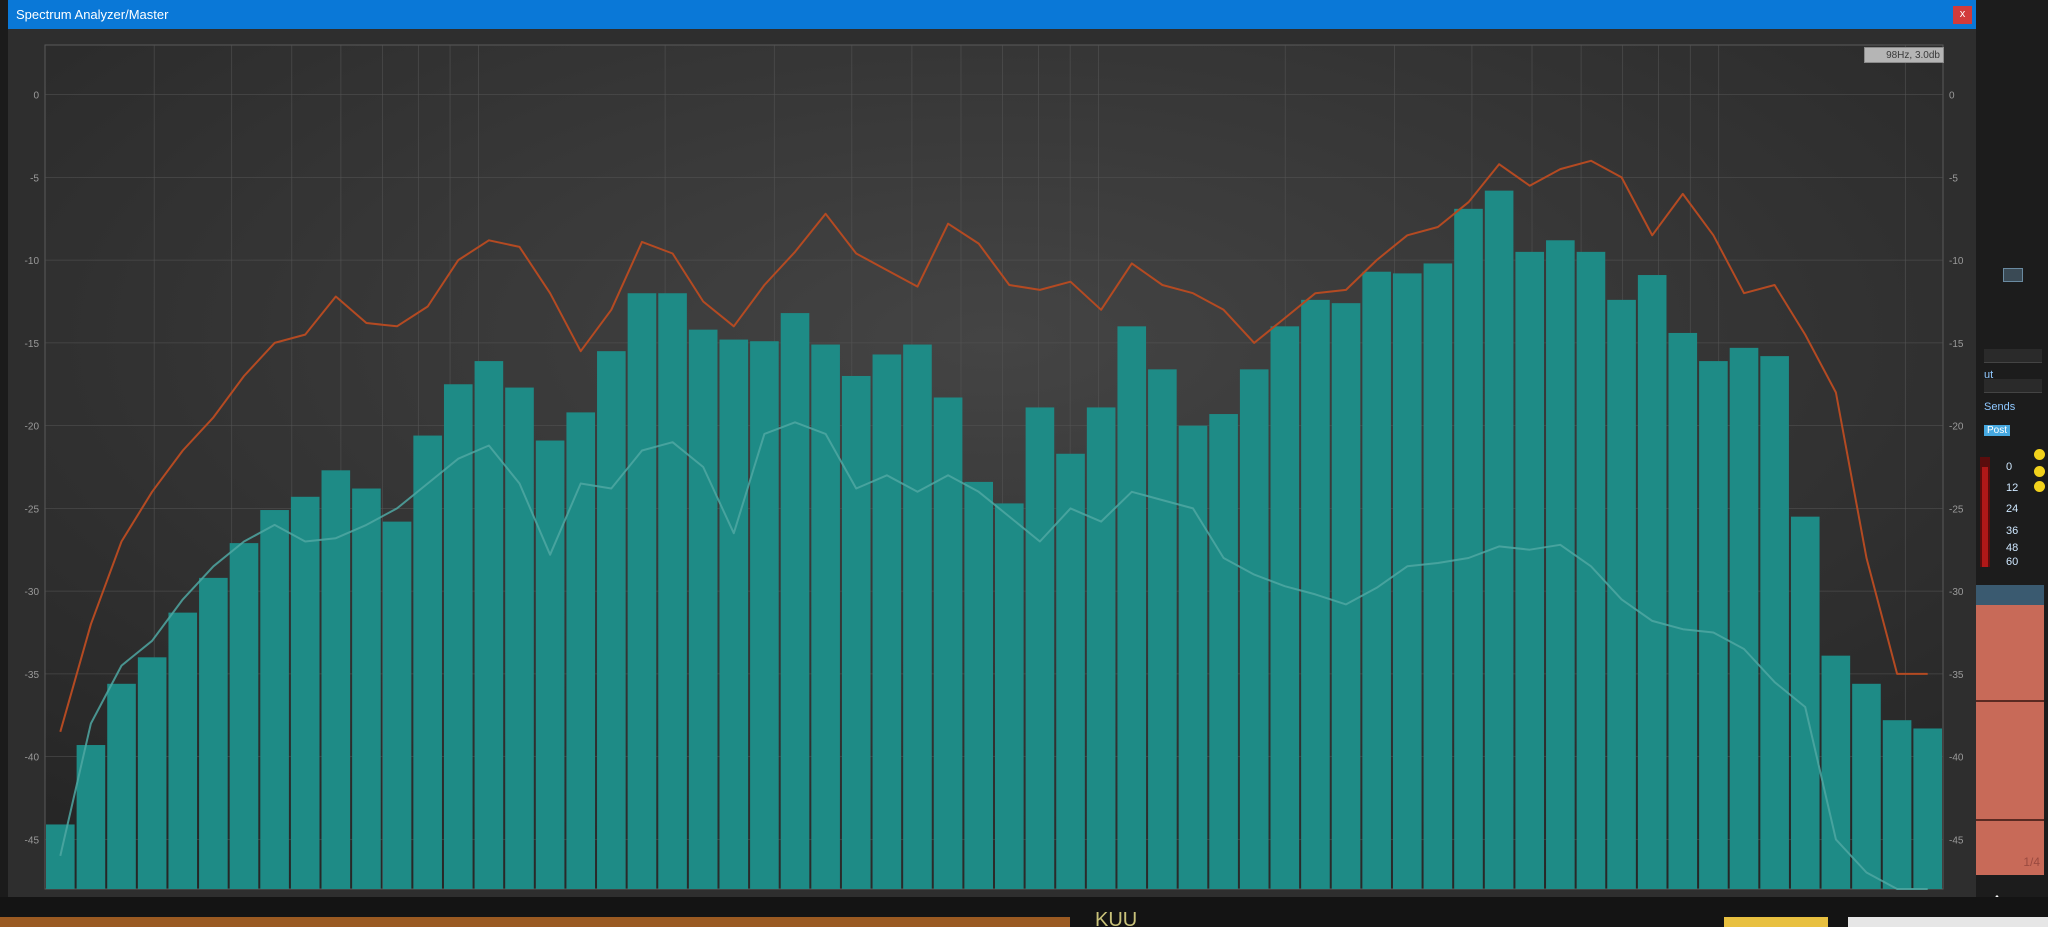 The width and height of the screenshot is (2048, 927). Describe the element at coordinates (2031, 862) in the screenshot. I see `clip-counter: 1/4` at that location.